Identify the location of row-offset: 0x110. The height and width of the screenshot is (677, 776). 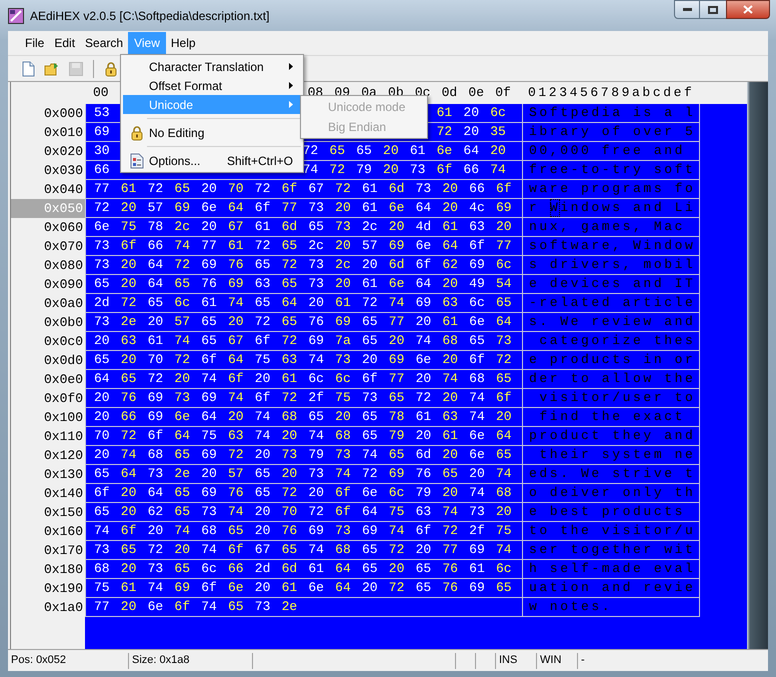
(48, 436).